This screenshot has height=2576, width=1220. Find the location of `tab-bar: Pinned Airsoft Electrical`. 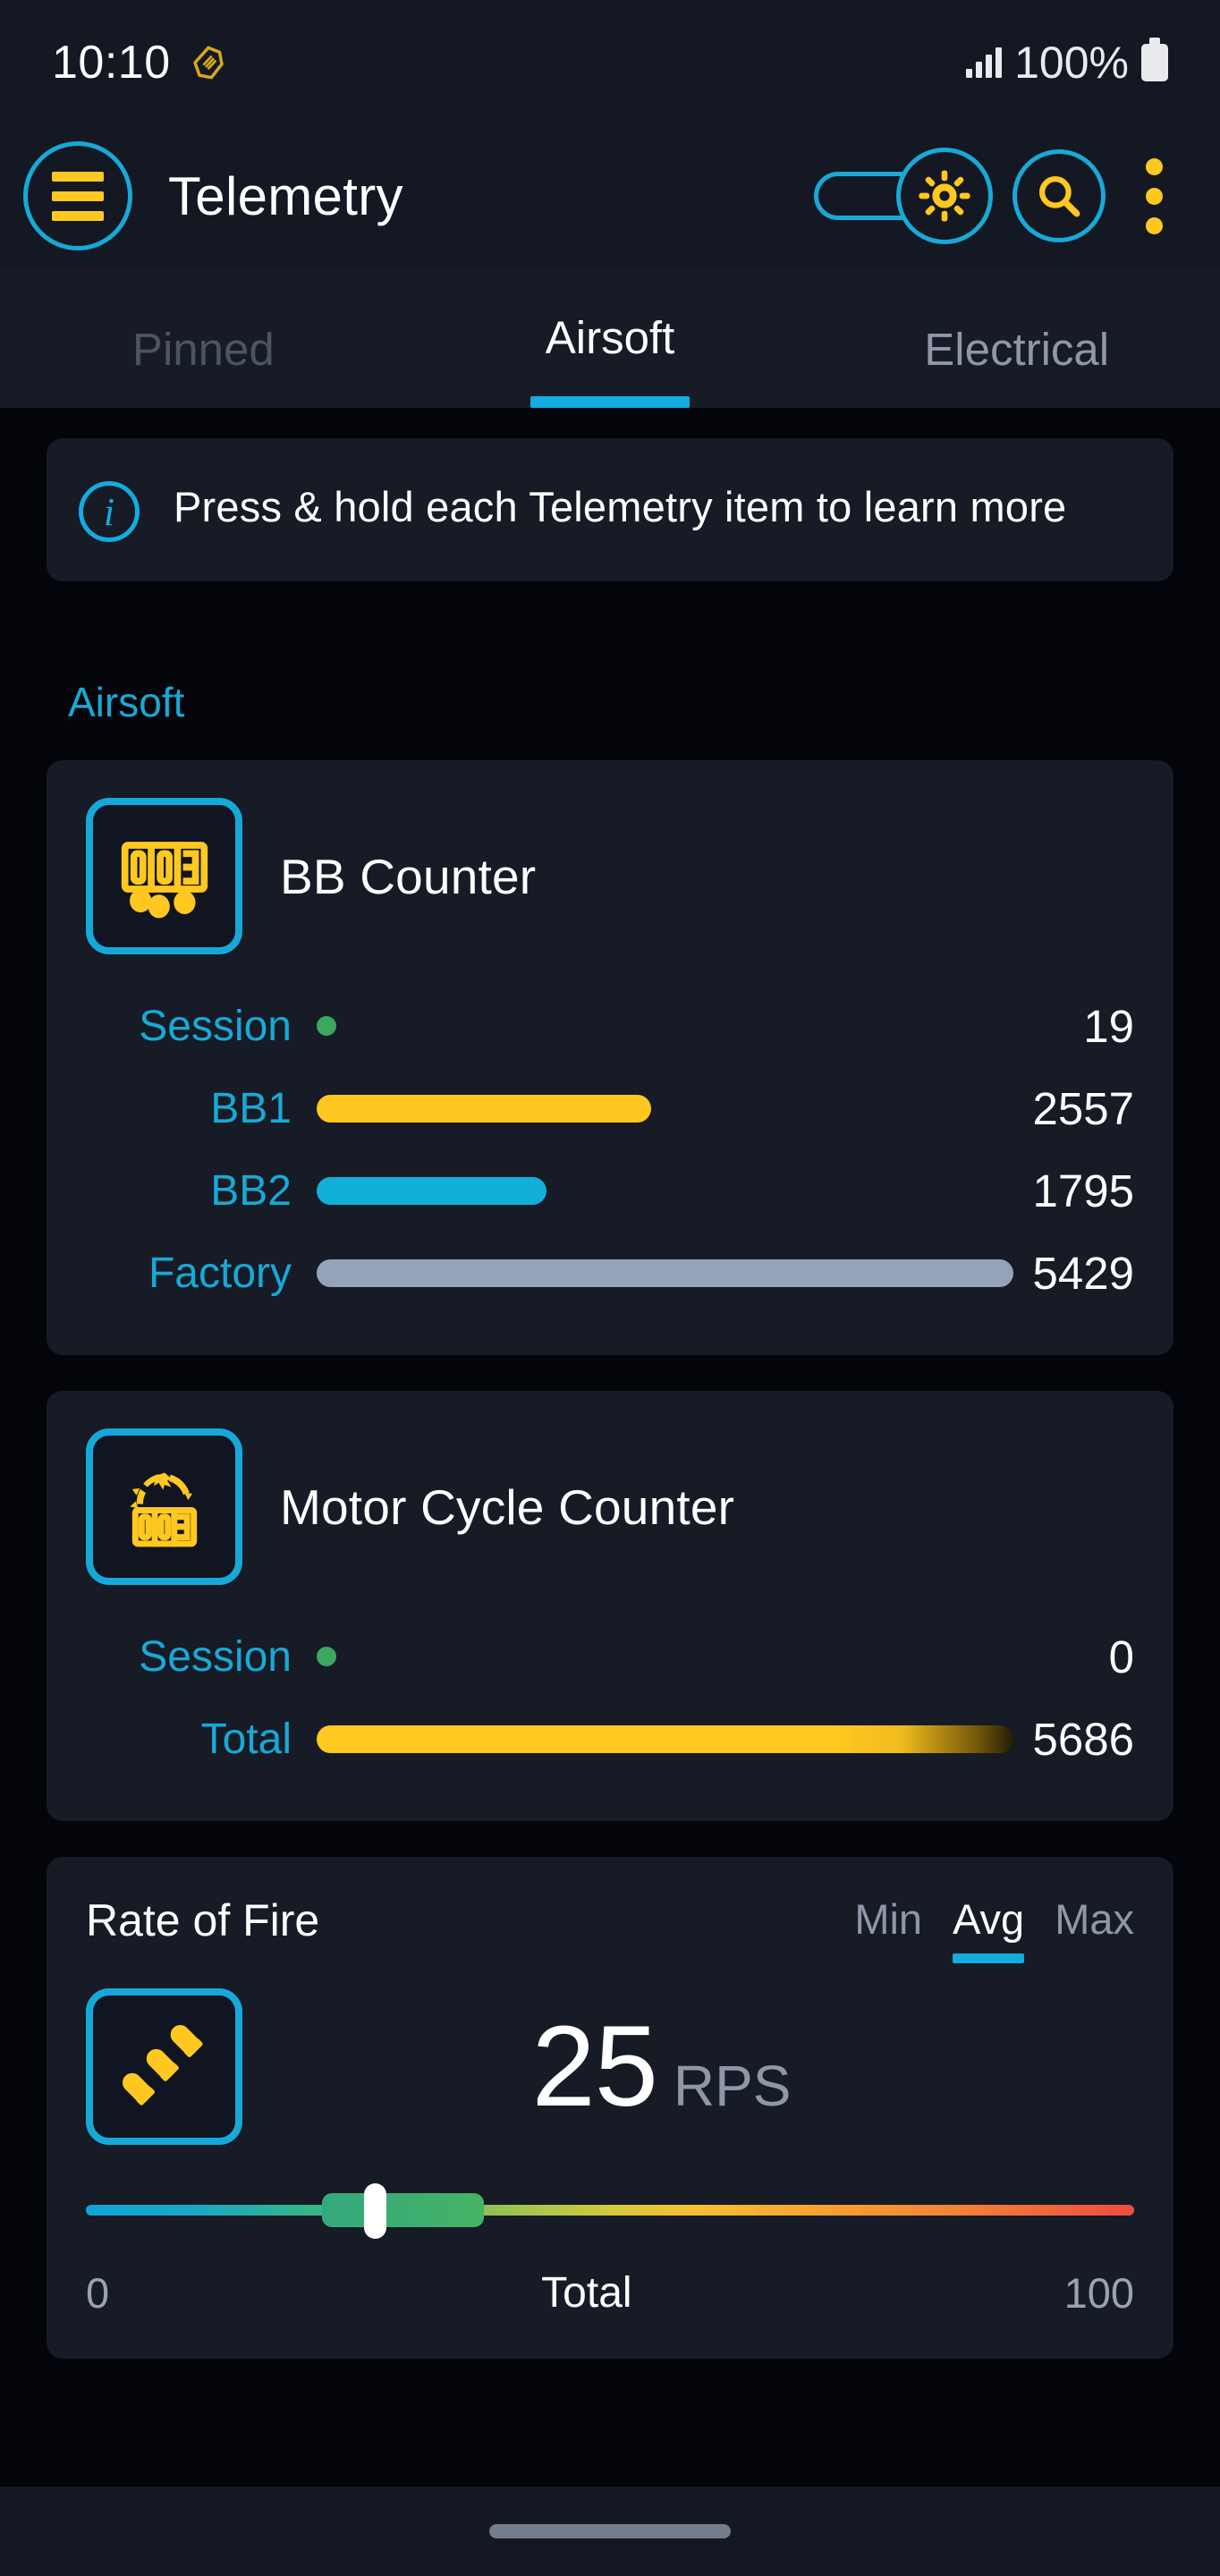

tab-bar: Pinned Airsoft Electrical is located at coordinates (610, 337).